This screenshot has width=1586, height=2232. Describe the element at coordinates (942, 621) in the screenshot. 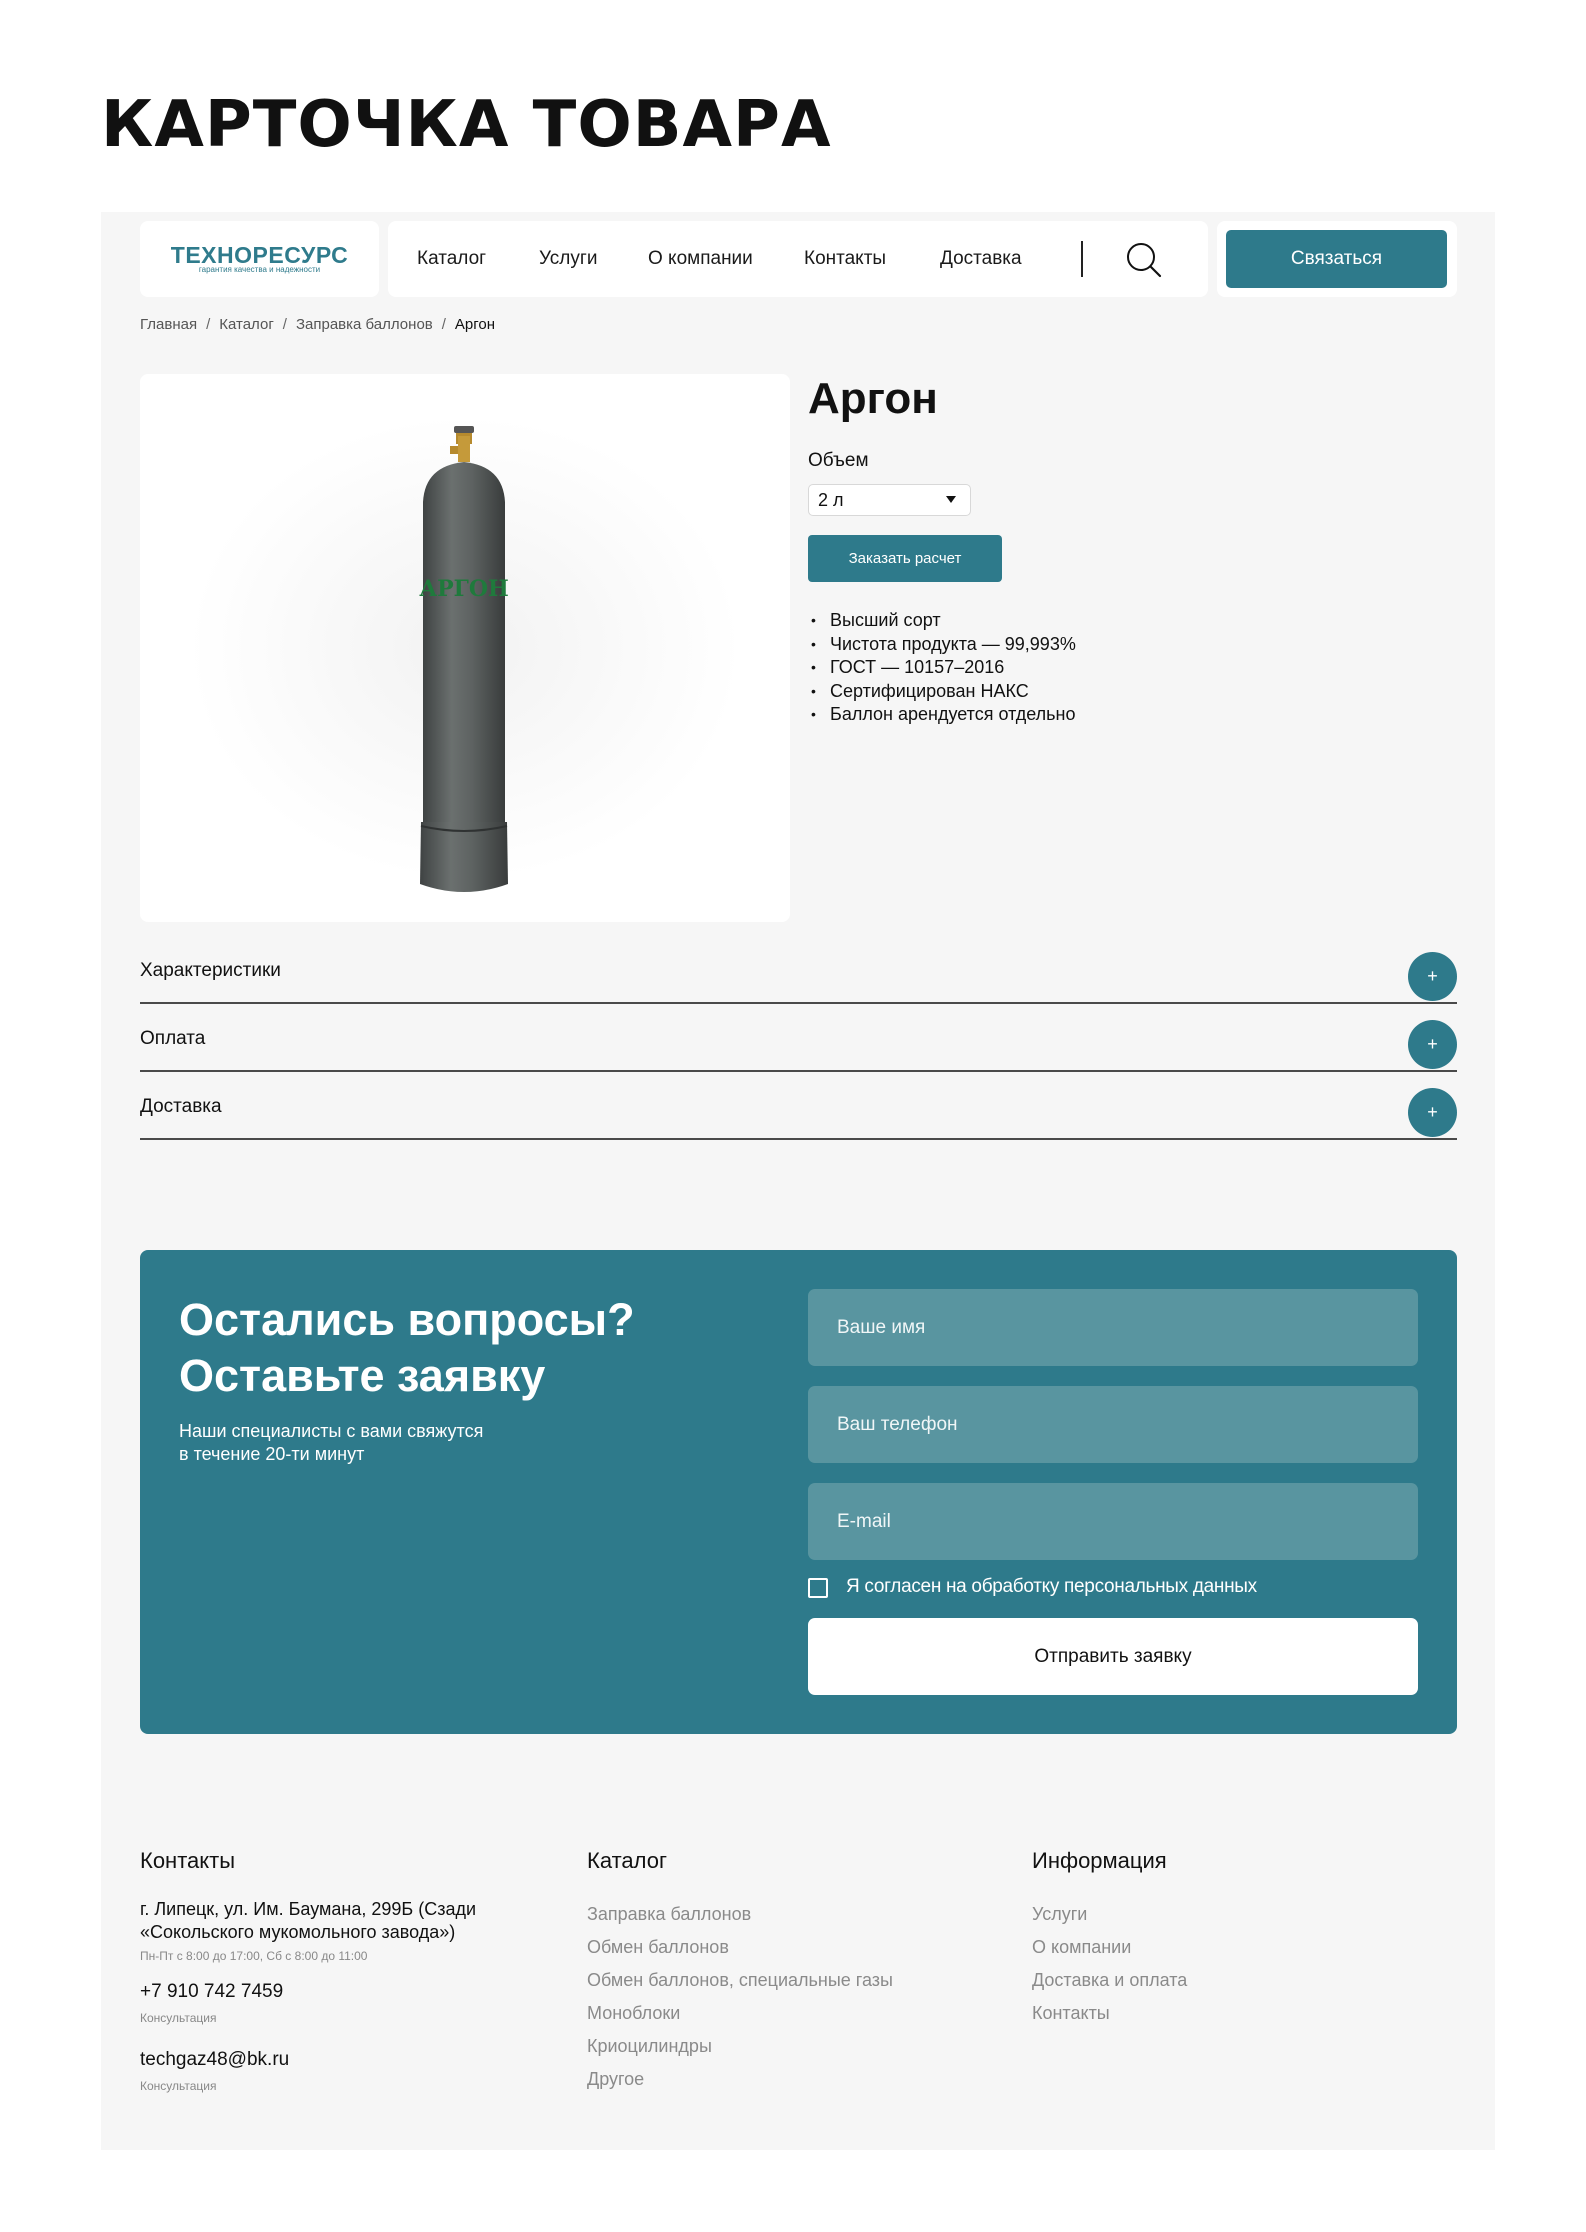

I see `feature-item: Высший сорт` at that location.